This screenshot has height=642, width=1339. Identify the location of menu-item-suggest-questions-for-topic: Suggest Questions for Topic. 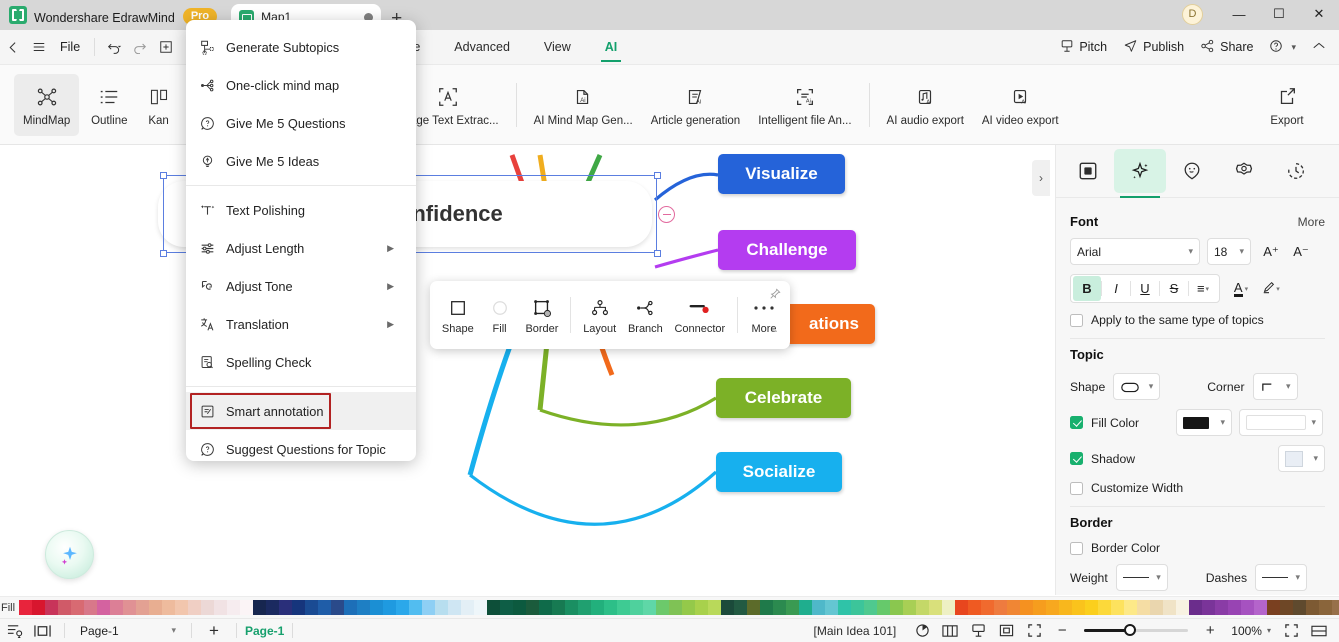
(301, 449).